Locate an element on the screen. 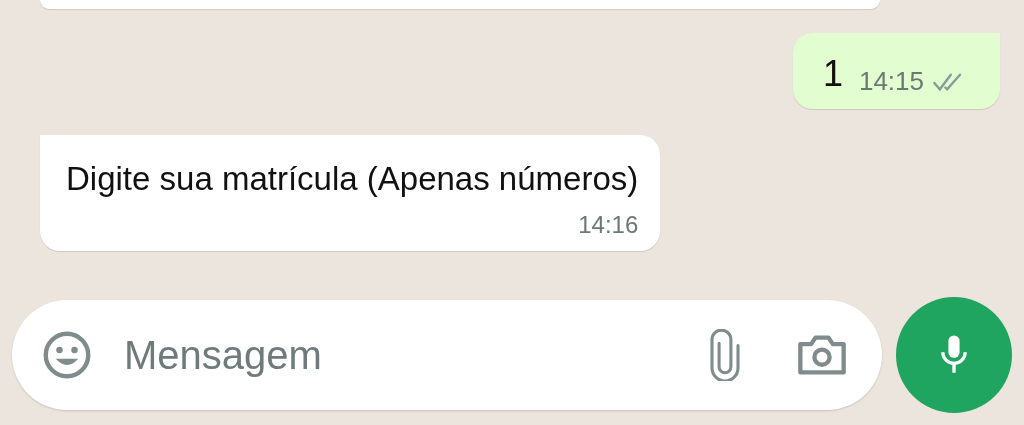  paperclip-icon is located at coordinates (725, 355).